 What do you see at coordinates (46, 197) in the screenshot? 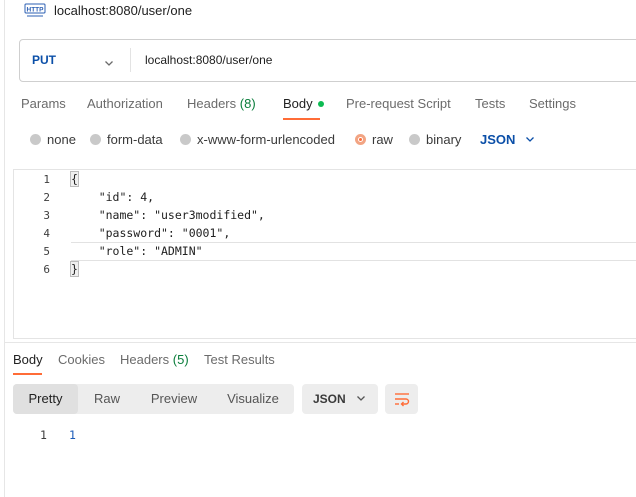
I see `line-number: 2` at bounding box center [46, 197].